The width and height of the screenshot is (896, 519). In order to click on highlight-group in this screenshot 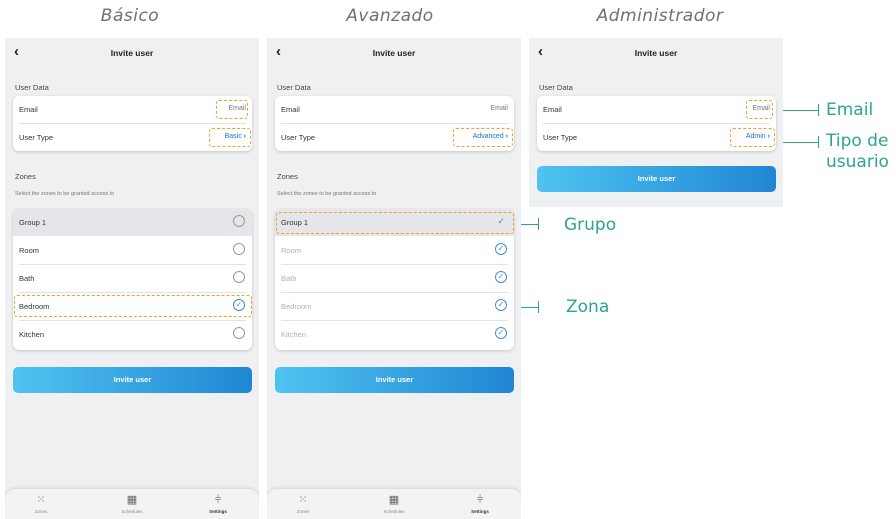, I will do `click(395, 223)`.